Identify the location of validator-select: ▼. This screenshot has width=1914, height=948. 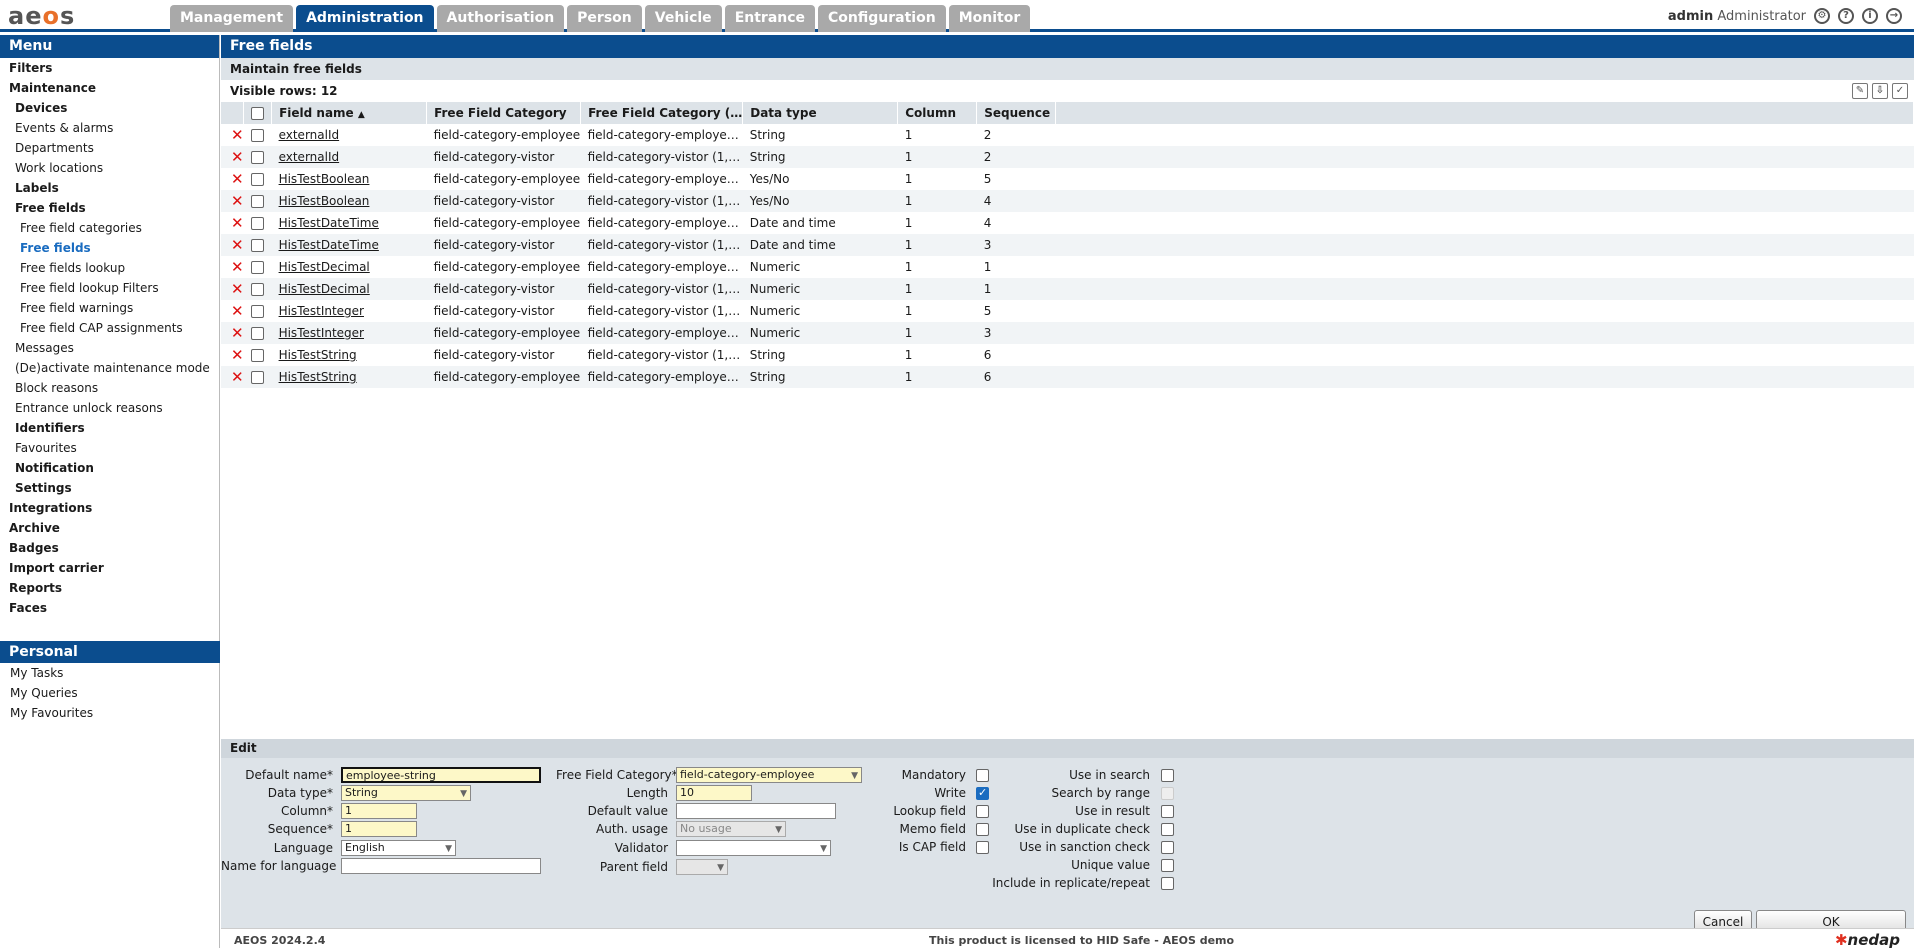
(753, 848).